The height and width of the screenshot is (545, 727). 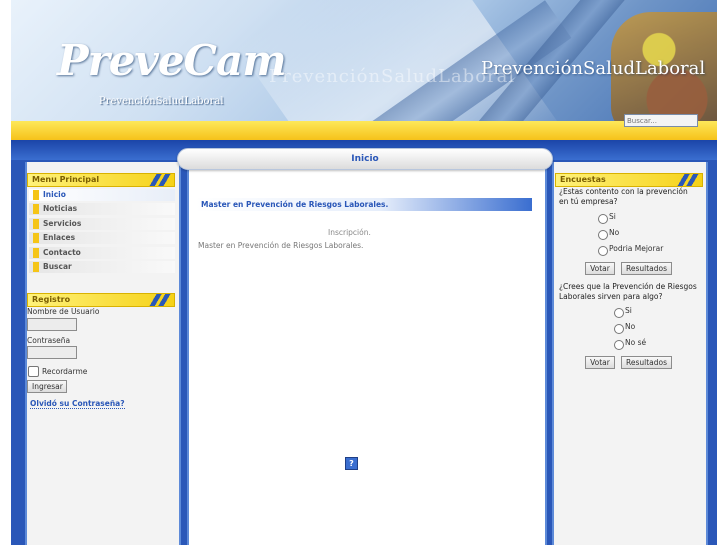 What do you see at coordinates (619, 329) in the screenshot?
I see `poll-2-option-no-radio` at bounding box center [619, 329].